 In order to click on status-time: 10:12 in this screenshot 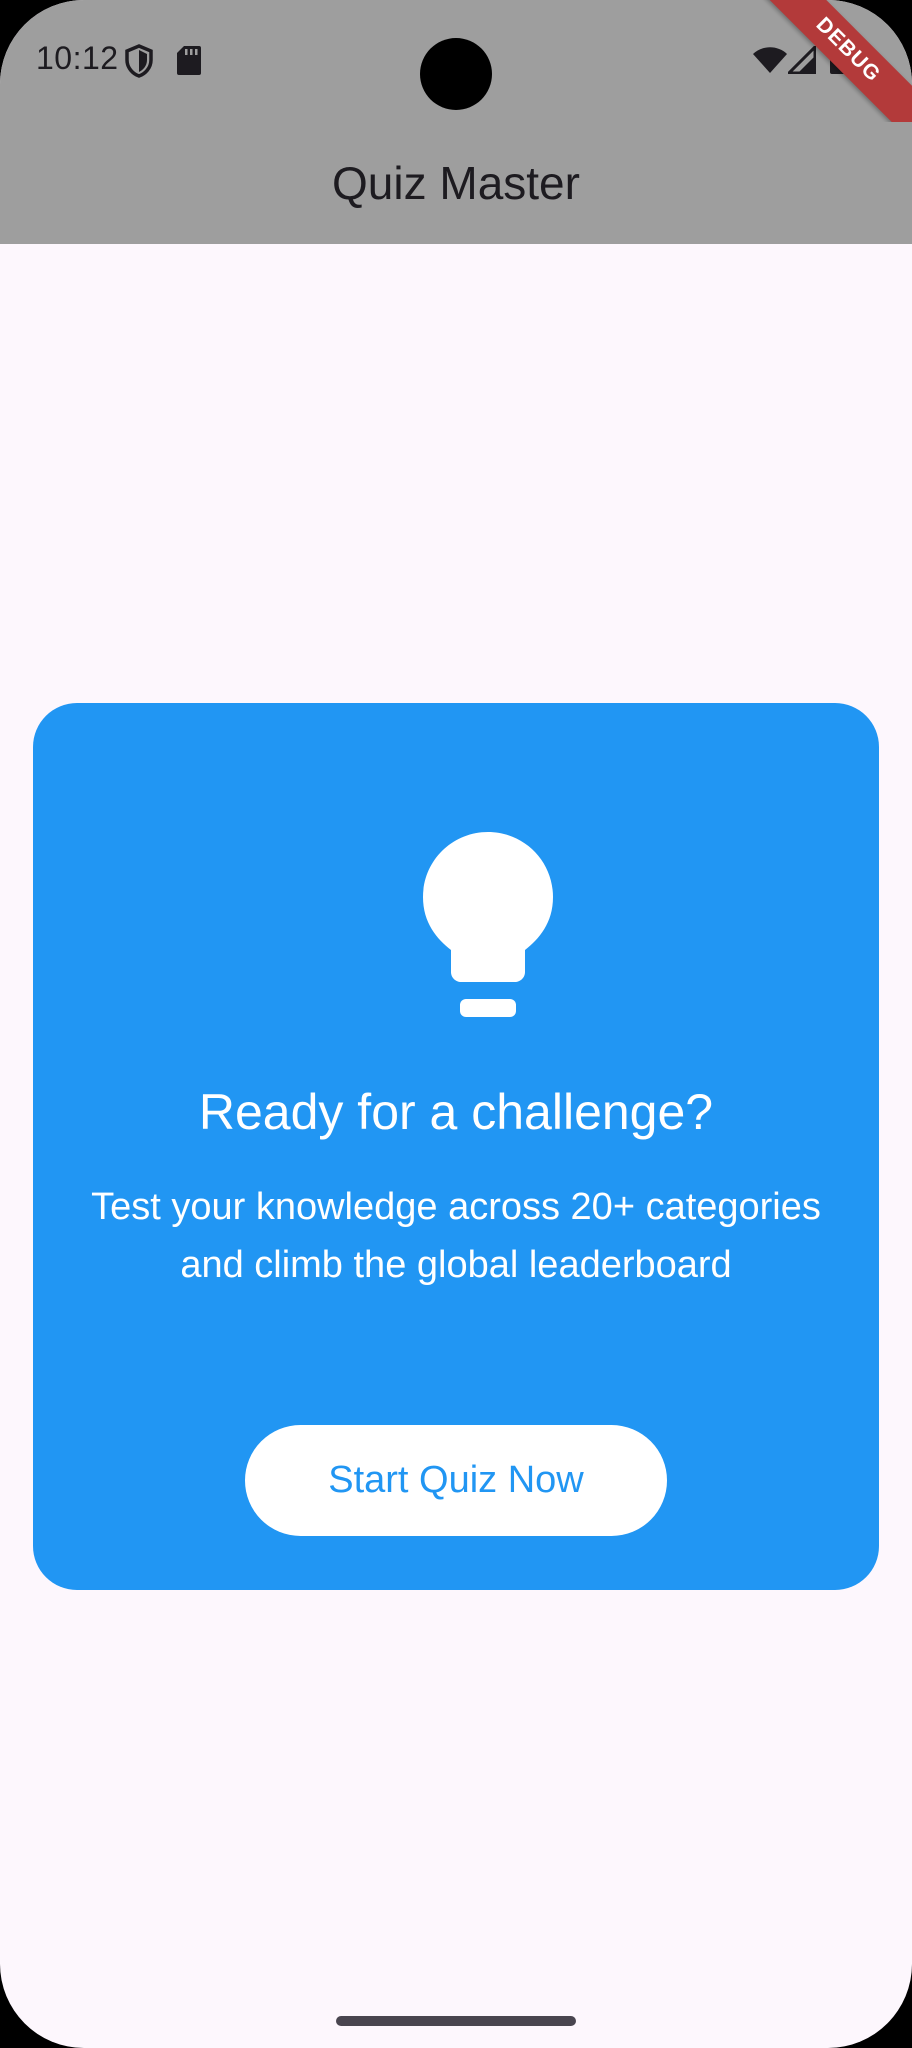, I will do `click(77, 58)`.